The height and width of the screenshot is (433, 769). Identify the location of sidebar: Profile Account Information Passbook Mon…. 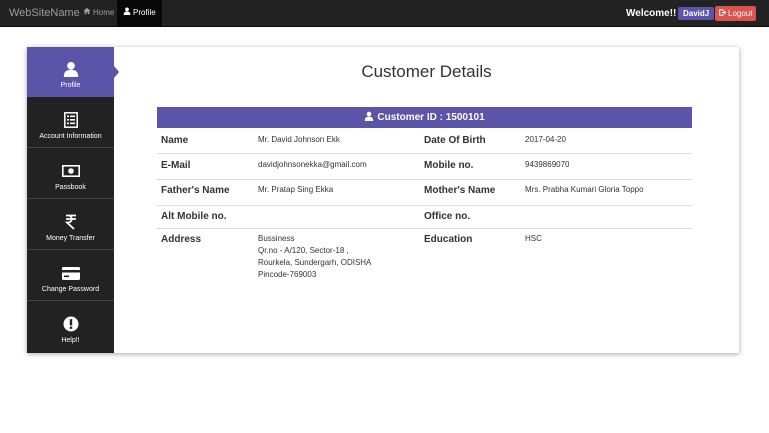
(70, 200).